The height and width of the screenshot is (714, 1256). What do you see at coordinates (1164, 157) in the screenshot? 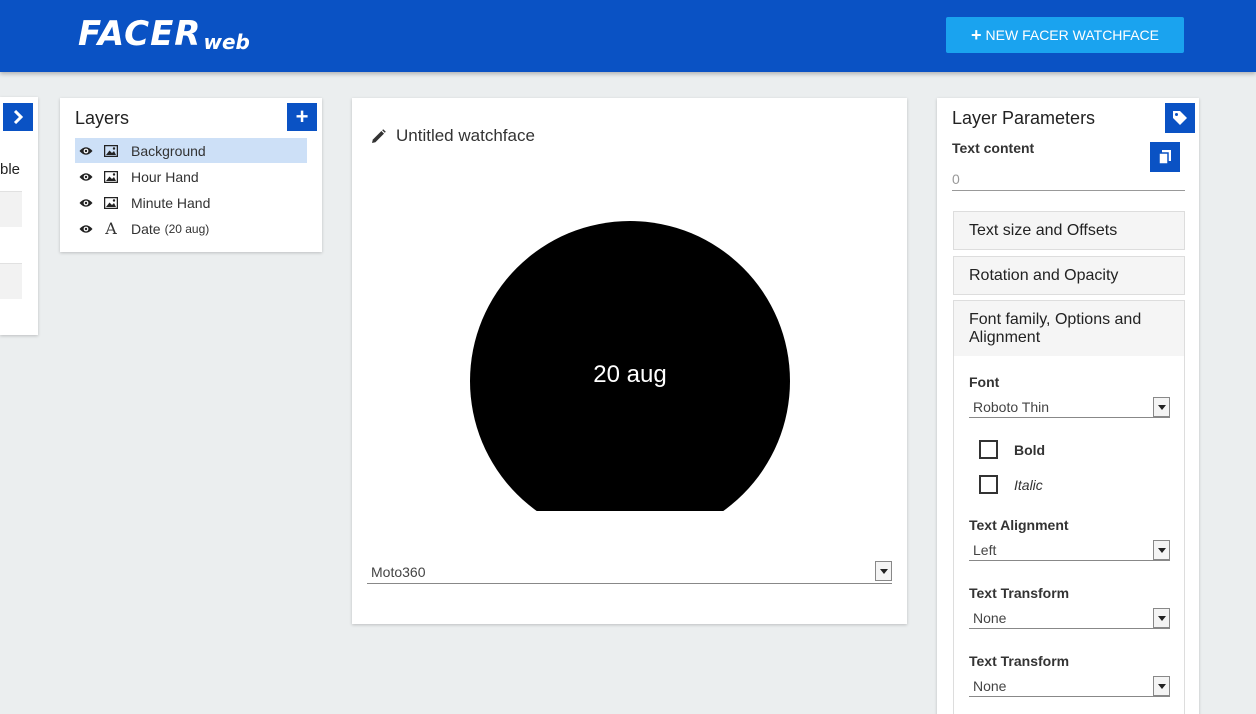
I see `copy-icon` at bounding box center [1164, 157].